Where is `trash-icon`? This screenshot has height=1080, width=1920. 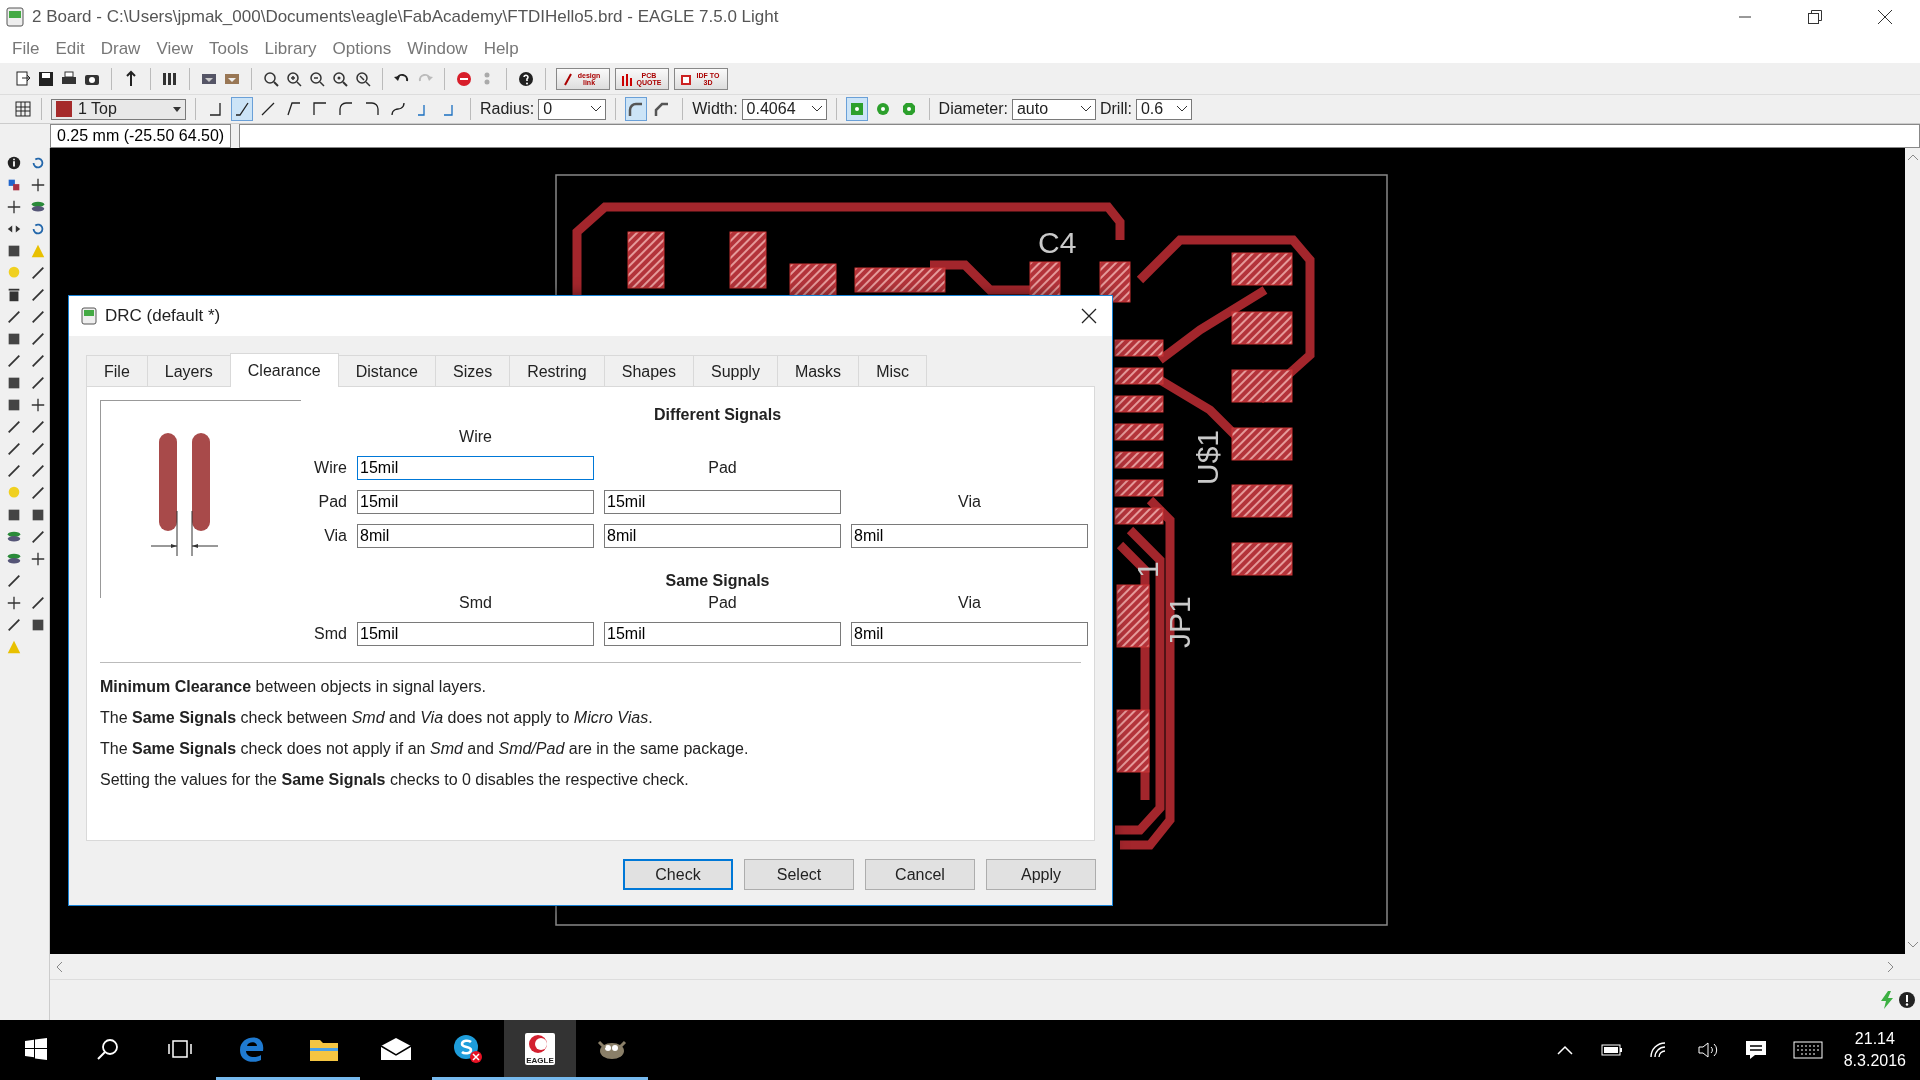
trash-icon is located at coordinates (14, 295).